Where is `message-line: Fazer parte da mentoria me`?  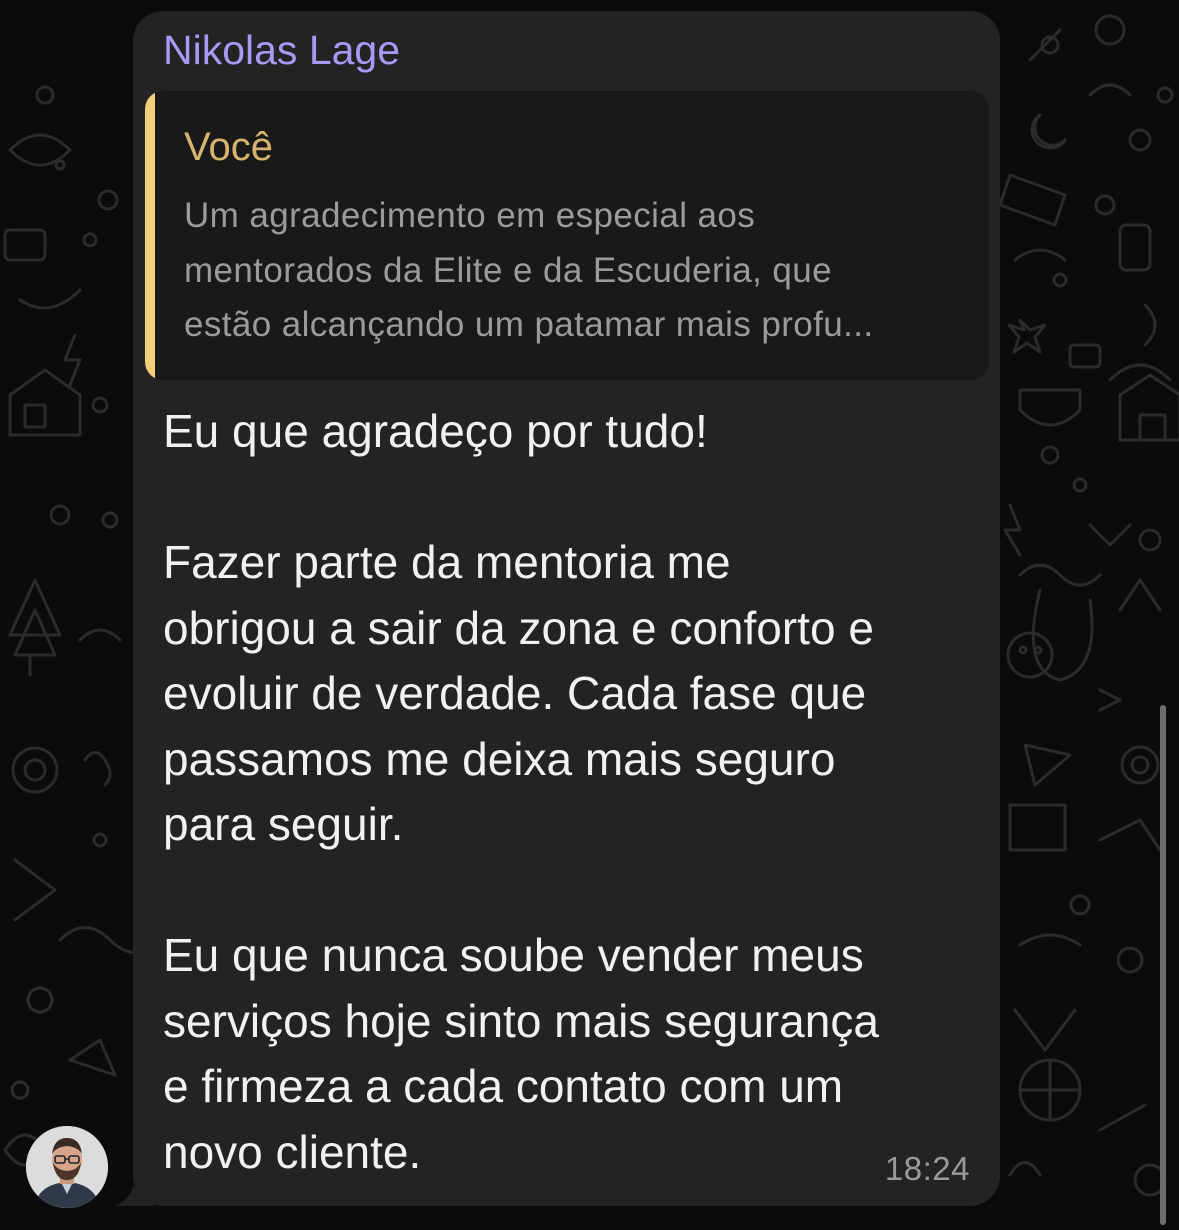
message-line: Fazer parte da mentoria me is located at coordinates (447, 562).